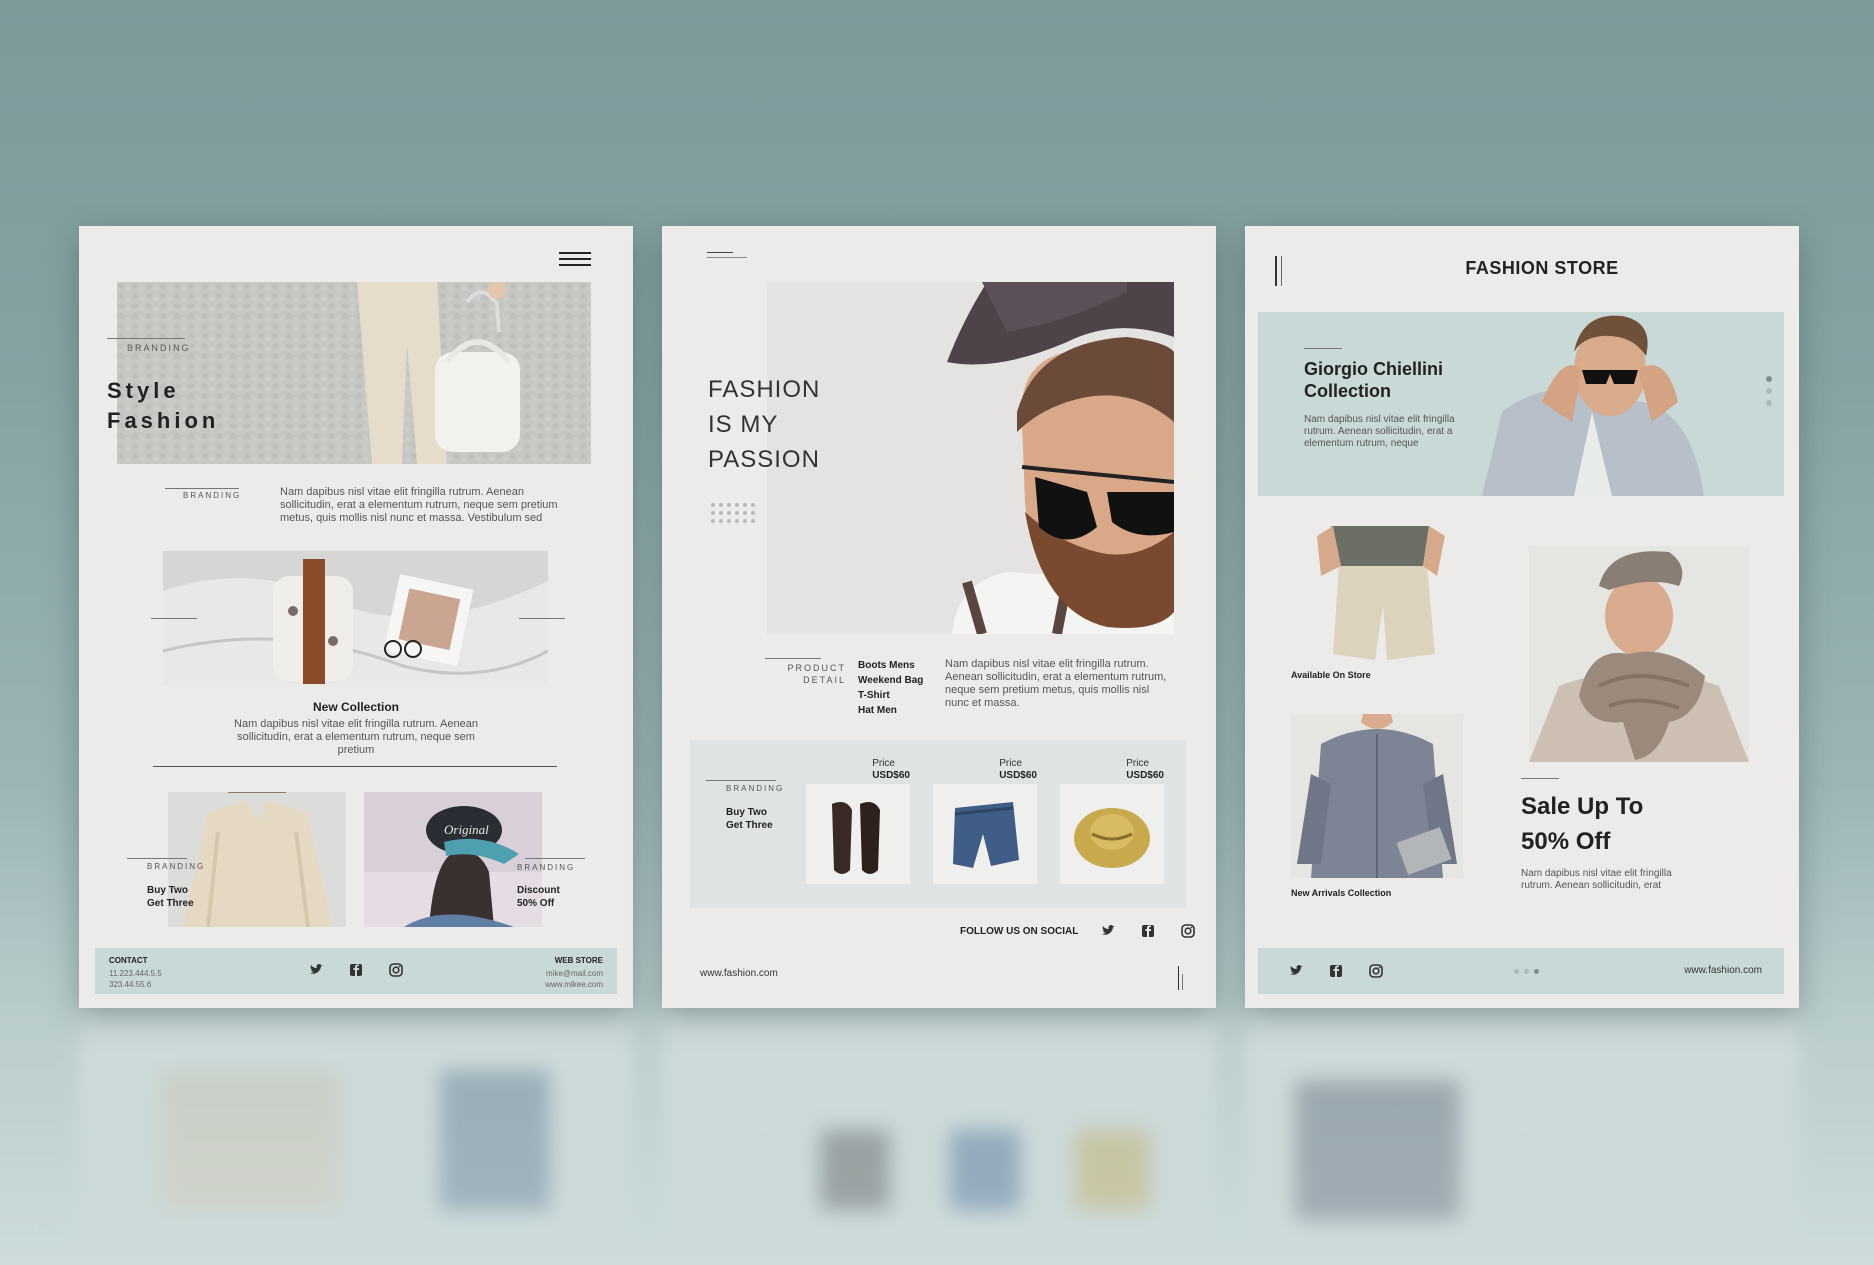 This screenshot has width=1874, height=1265. I want to click on promo-branding-label: BRANDING, so click(755, 788).